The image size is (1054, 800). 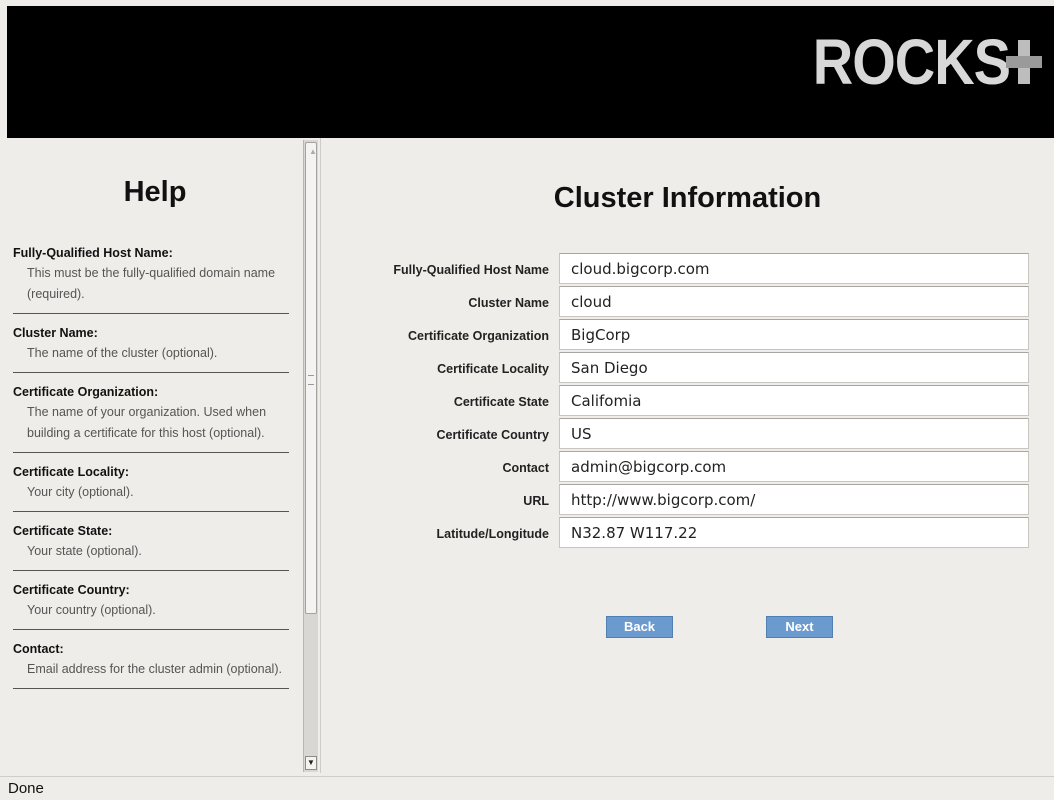 I want to click on help-term: Certificate State:, so click(x=63, y=531).